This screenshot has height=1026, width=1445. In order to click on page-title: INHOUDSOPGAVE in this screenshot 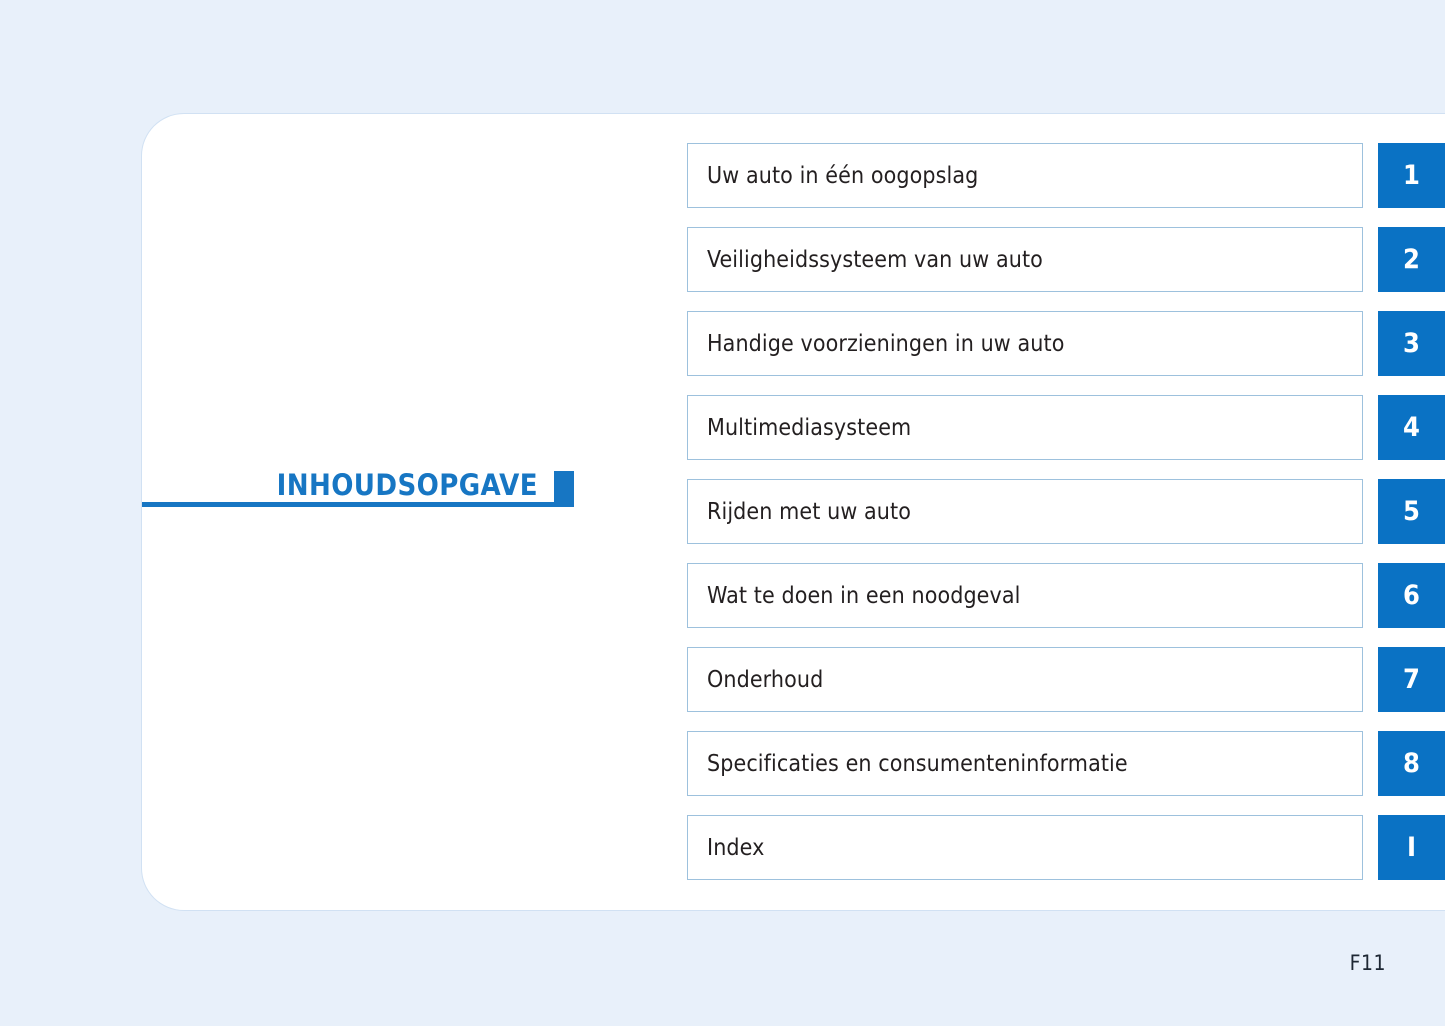, I will do `click(407, 485)`.